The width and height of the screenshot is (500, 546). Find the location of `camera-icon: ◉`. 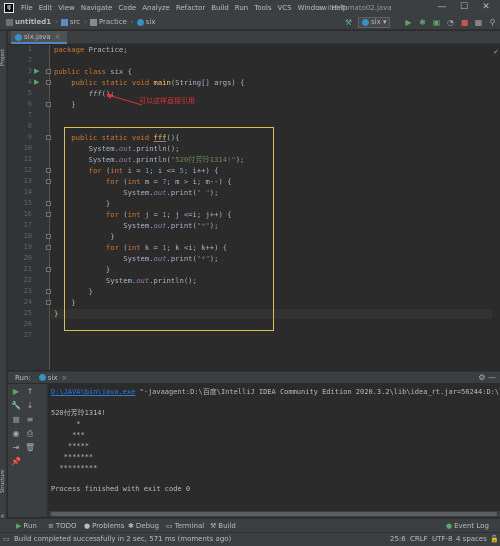

camera-icon: ◉ is located at coordinates (16, 434).